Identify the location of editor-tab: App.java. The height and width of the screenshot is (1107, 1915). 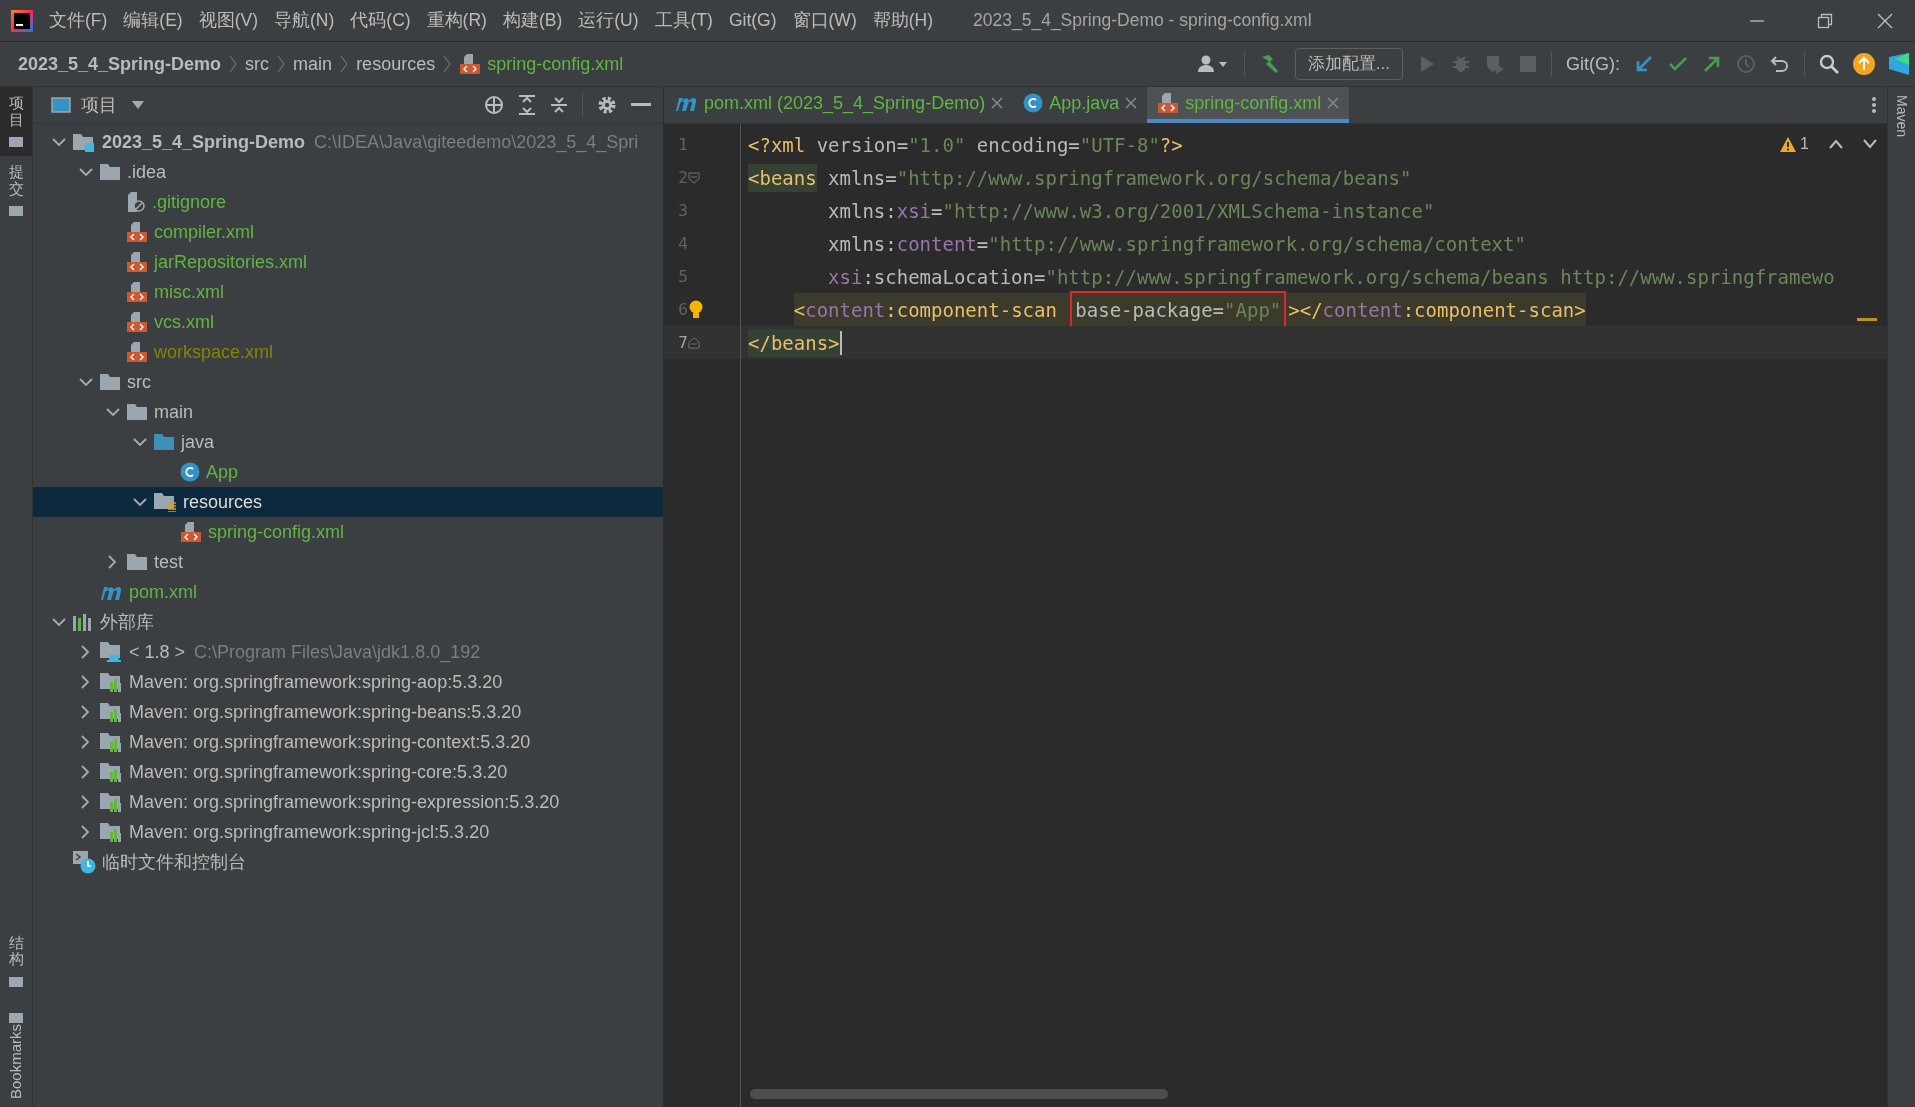
(1080, 105).